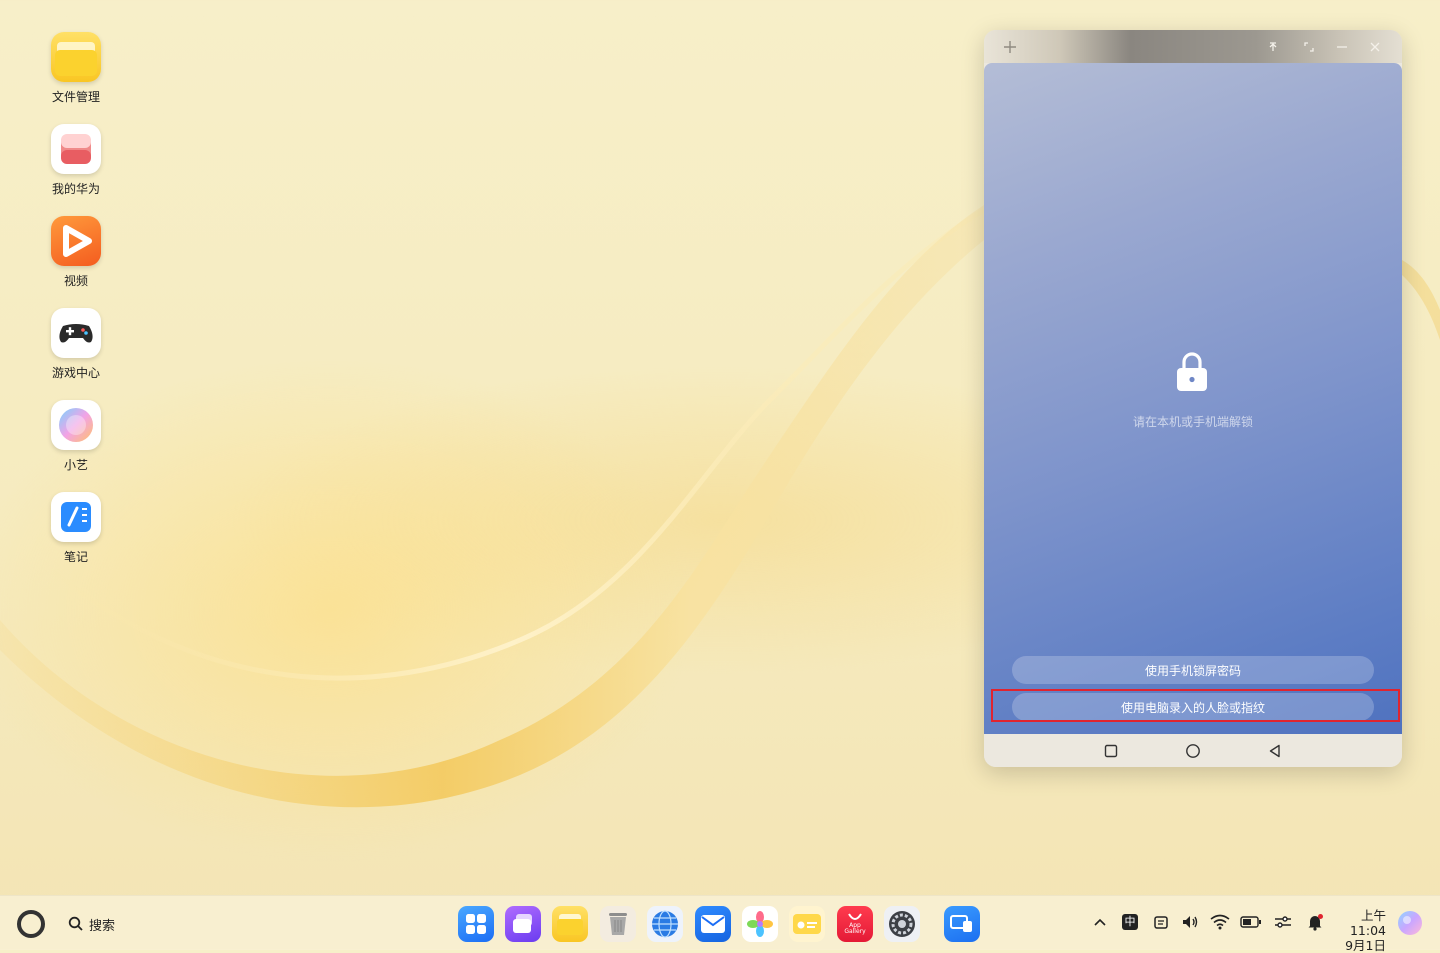 The height and width of the screenshot is (953, 1440). Describe the element at coordinates (75, 281) in the screenshot. I see `desktop-icon-label: 视频` at that location.